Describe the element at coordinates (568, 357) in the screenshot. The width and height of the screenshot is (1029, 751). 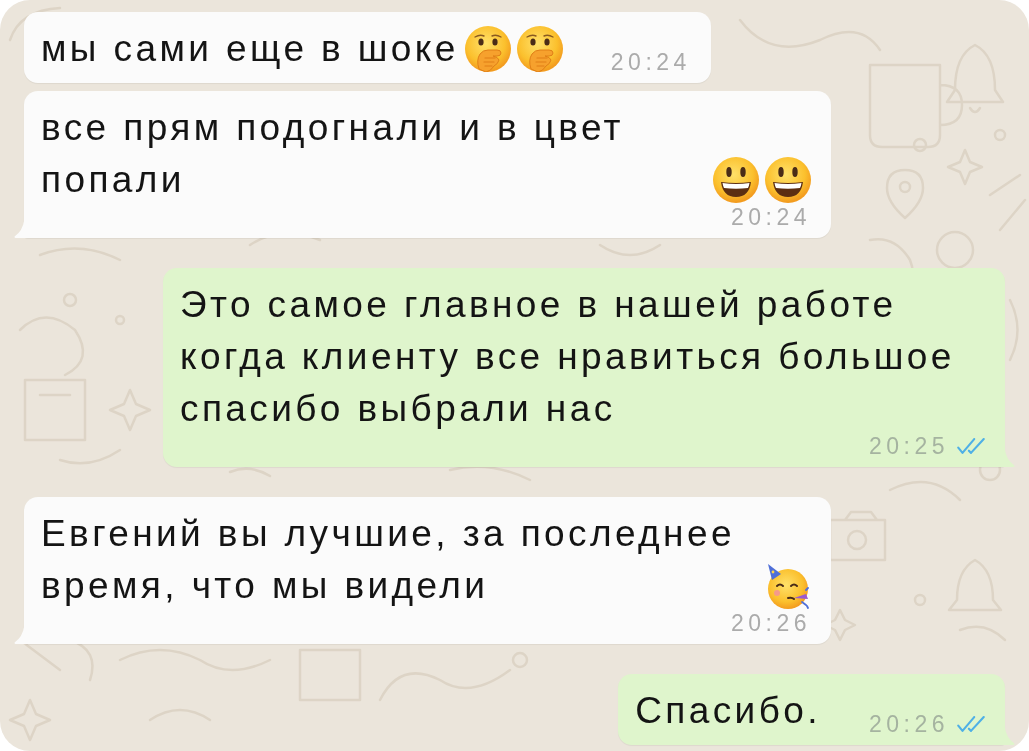
I see `message-text: Это самое главное в нашей работе когда клиенту все нравиться большое спасибо выбрали нас` at that location.